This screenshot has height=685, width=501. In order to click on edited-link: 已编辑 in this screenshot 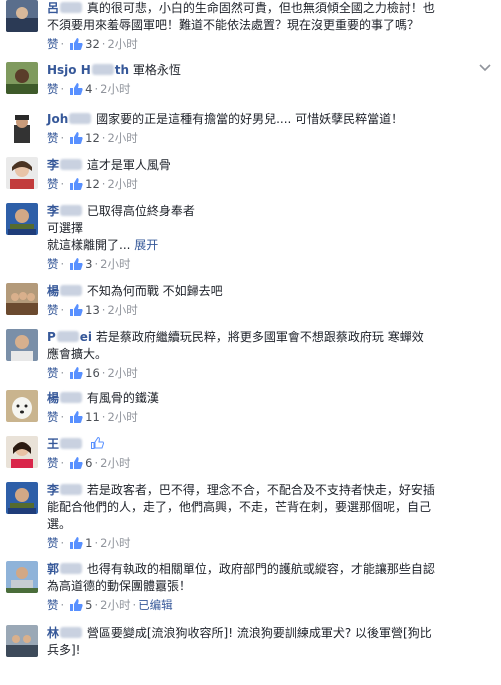, I will do `click(155, 605)`.